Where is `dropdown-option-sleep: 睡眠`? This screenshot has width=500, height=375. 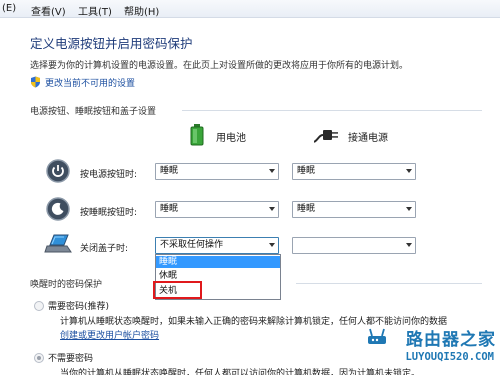 dropdown-option-sleep: 睡眠 is located at coordinates (218, 262).